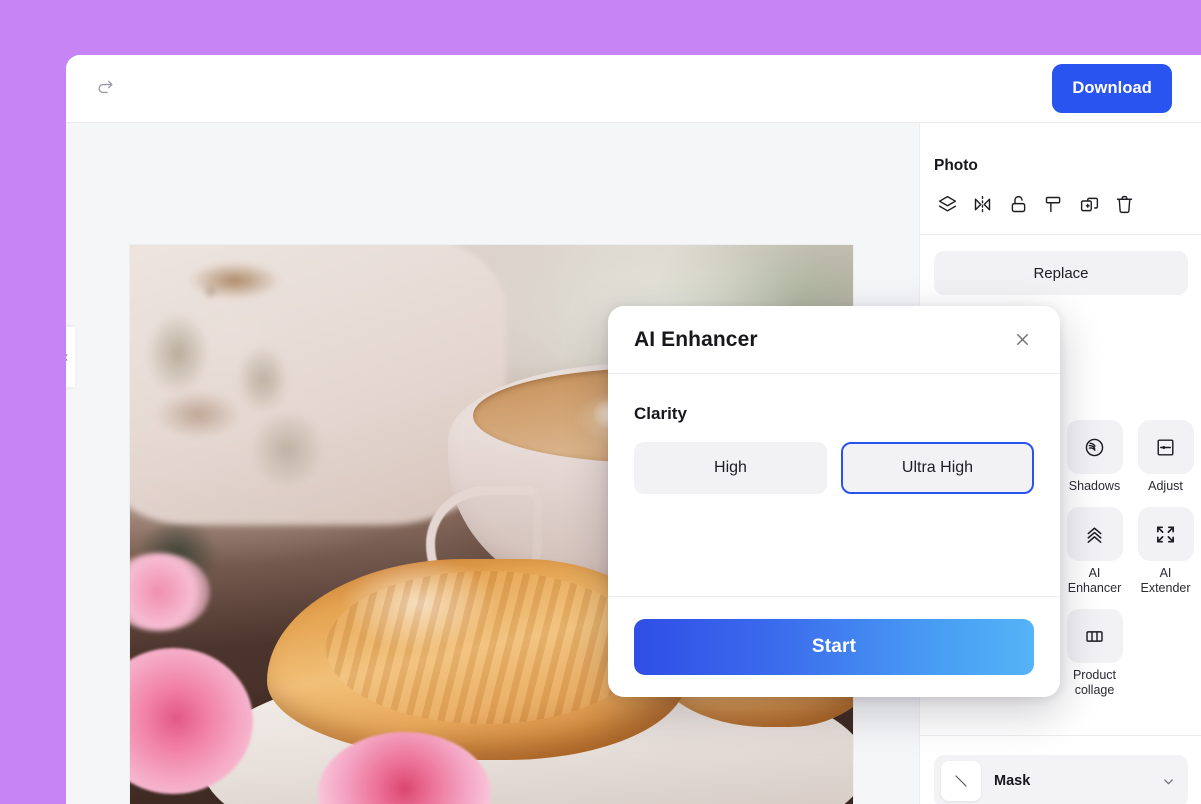 The width and height of the screenshot is (1201, 804). What do you see at coordinates (956, 165) in the screenshot?
I see `panel-title: Photo` at bounding box center [956, 165].